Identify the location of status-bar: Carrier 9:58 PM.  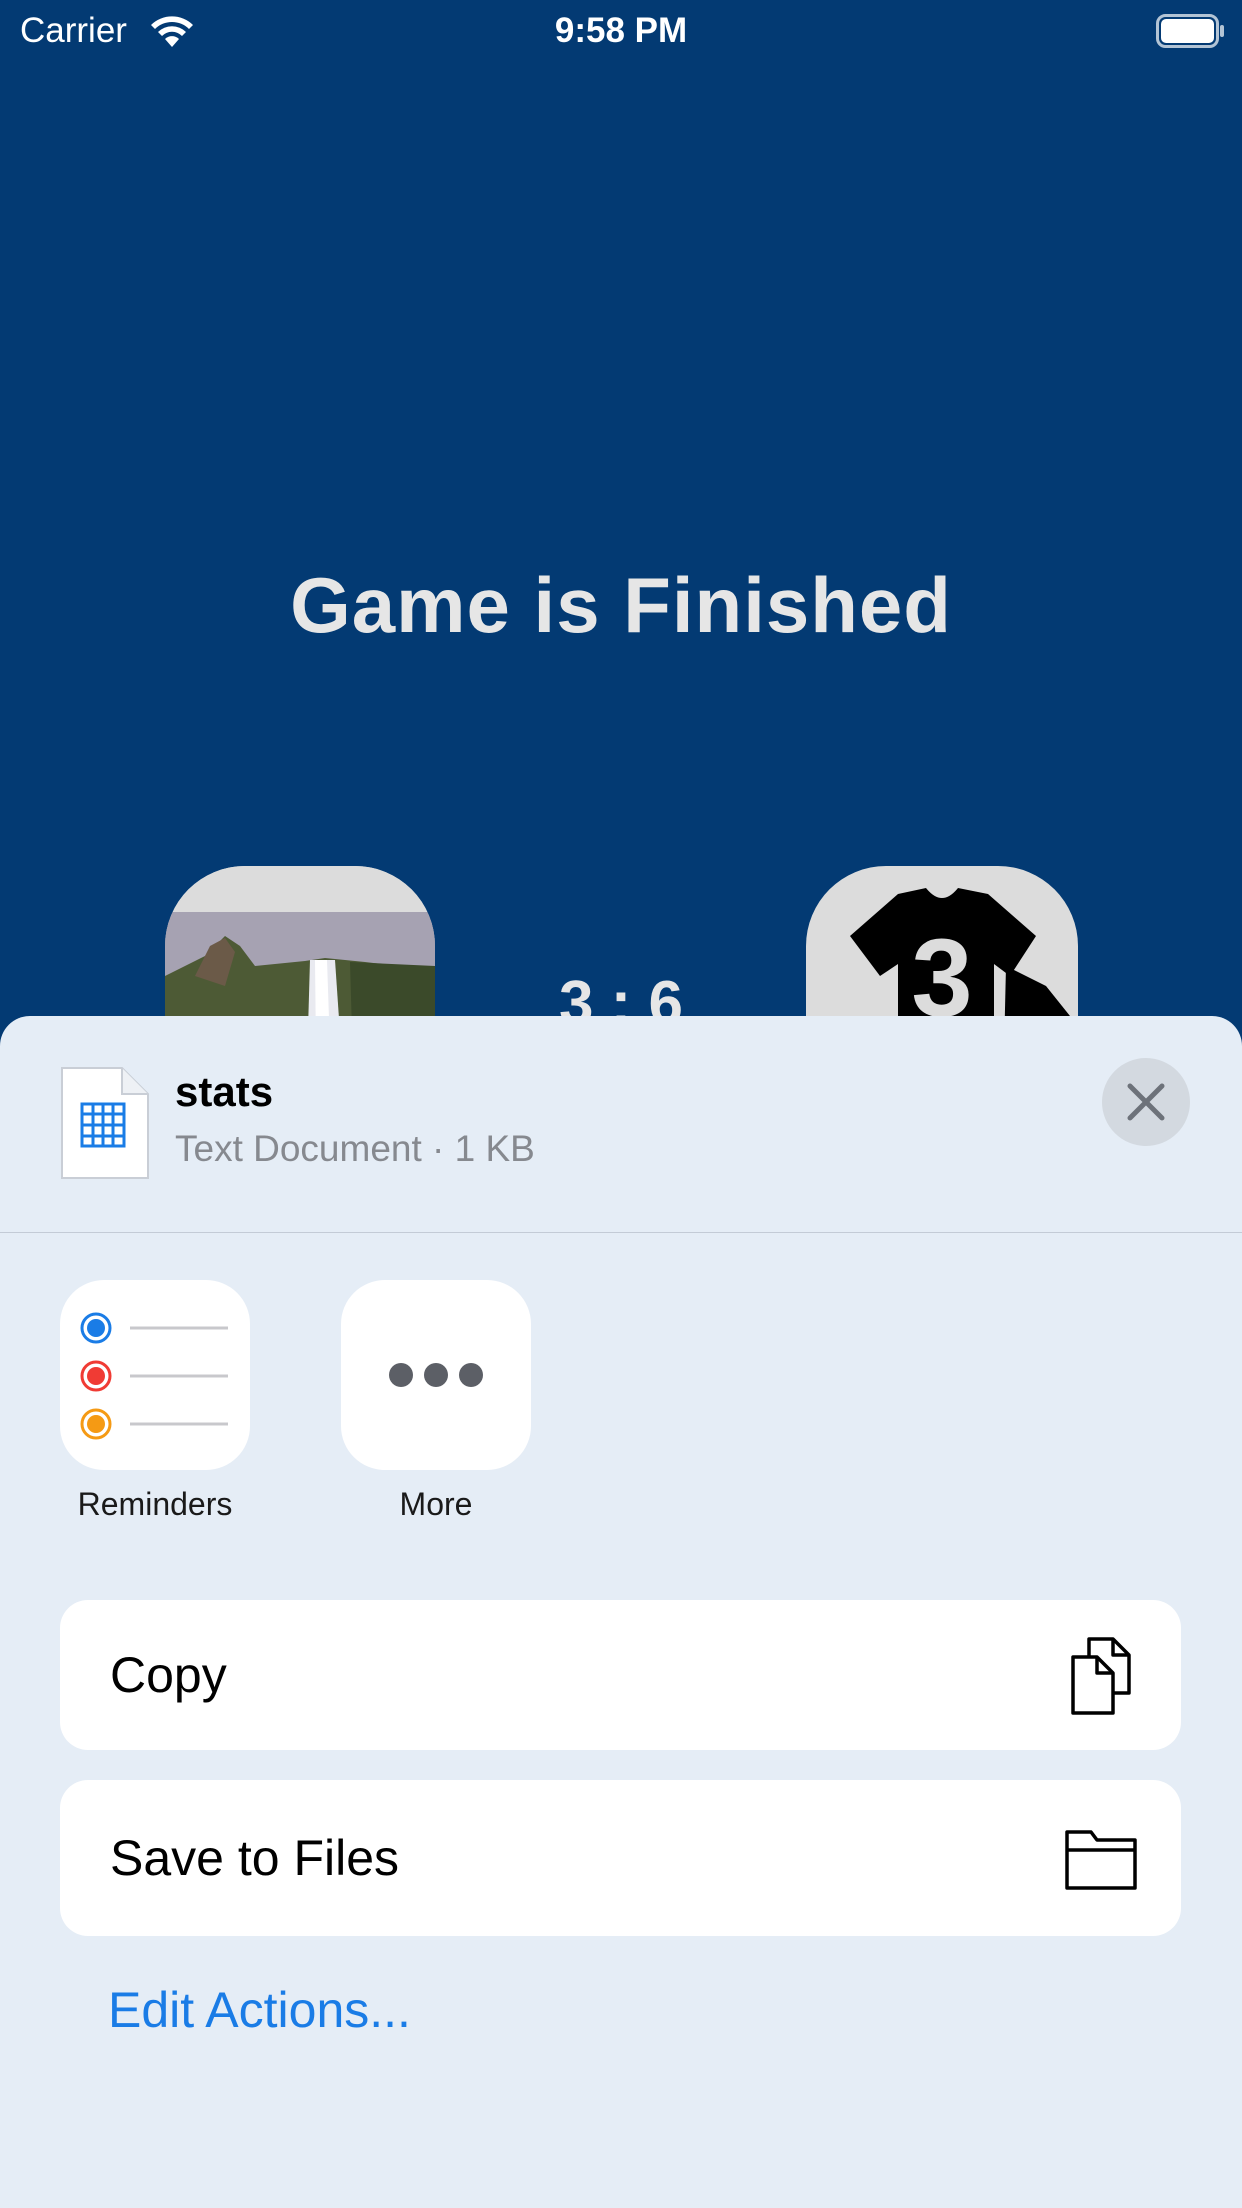
(621, 31).